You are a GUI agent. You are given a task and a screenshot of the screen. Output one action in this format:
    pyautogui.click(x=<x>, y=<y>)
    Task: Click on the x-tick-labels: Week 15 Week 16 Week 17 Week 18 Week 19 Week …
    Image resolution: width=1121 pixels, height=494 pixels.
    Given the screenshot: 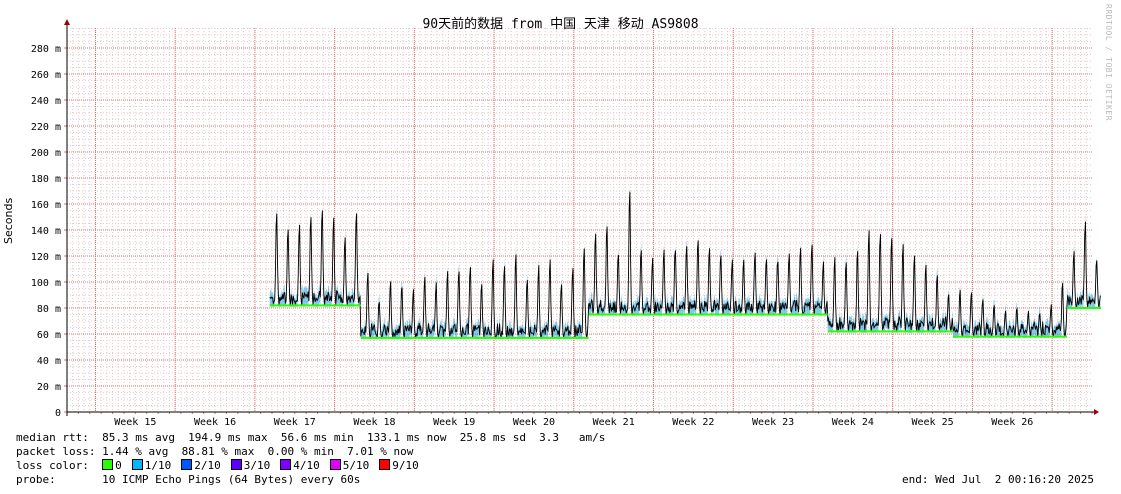 What is the action you would take?
    pyautogui.click(x=573, y=422)
    